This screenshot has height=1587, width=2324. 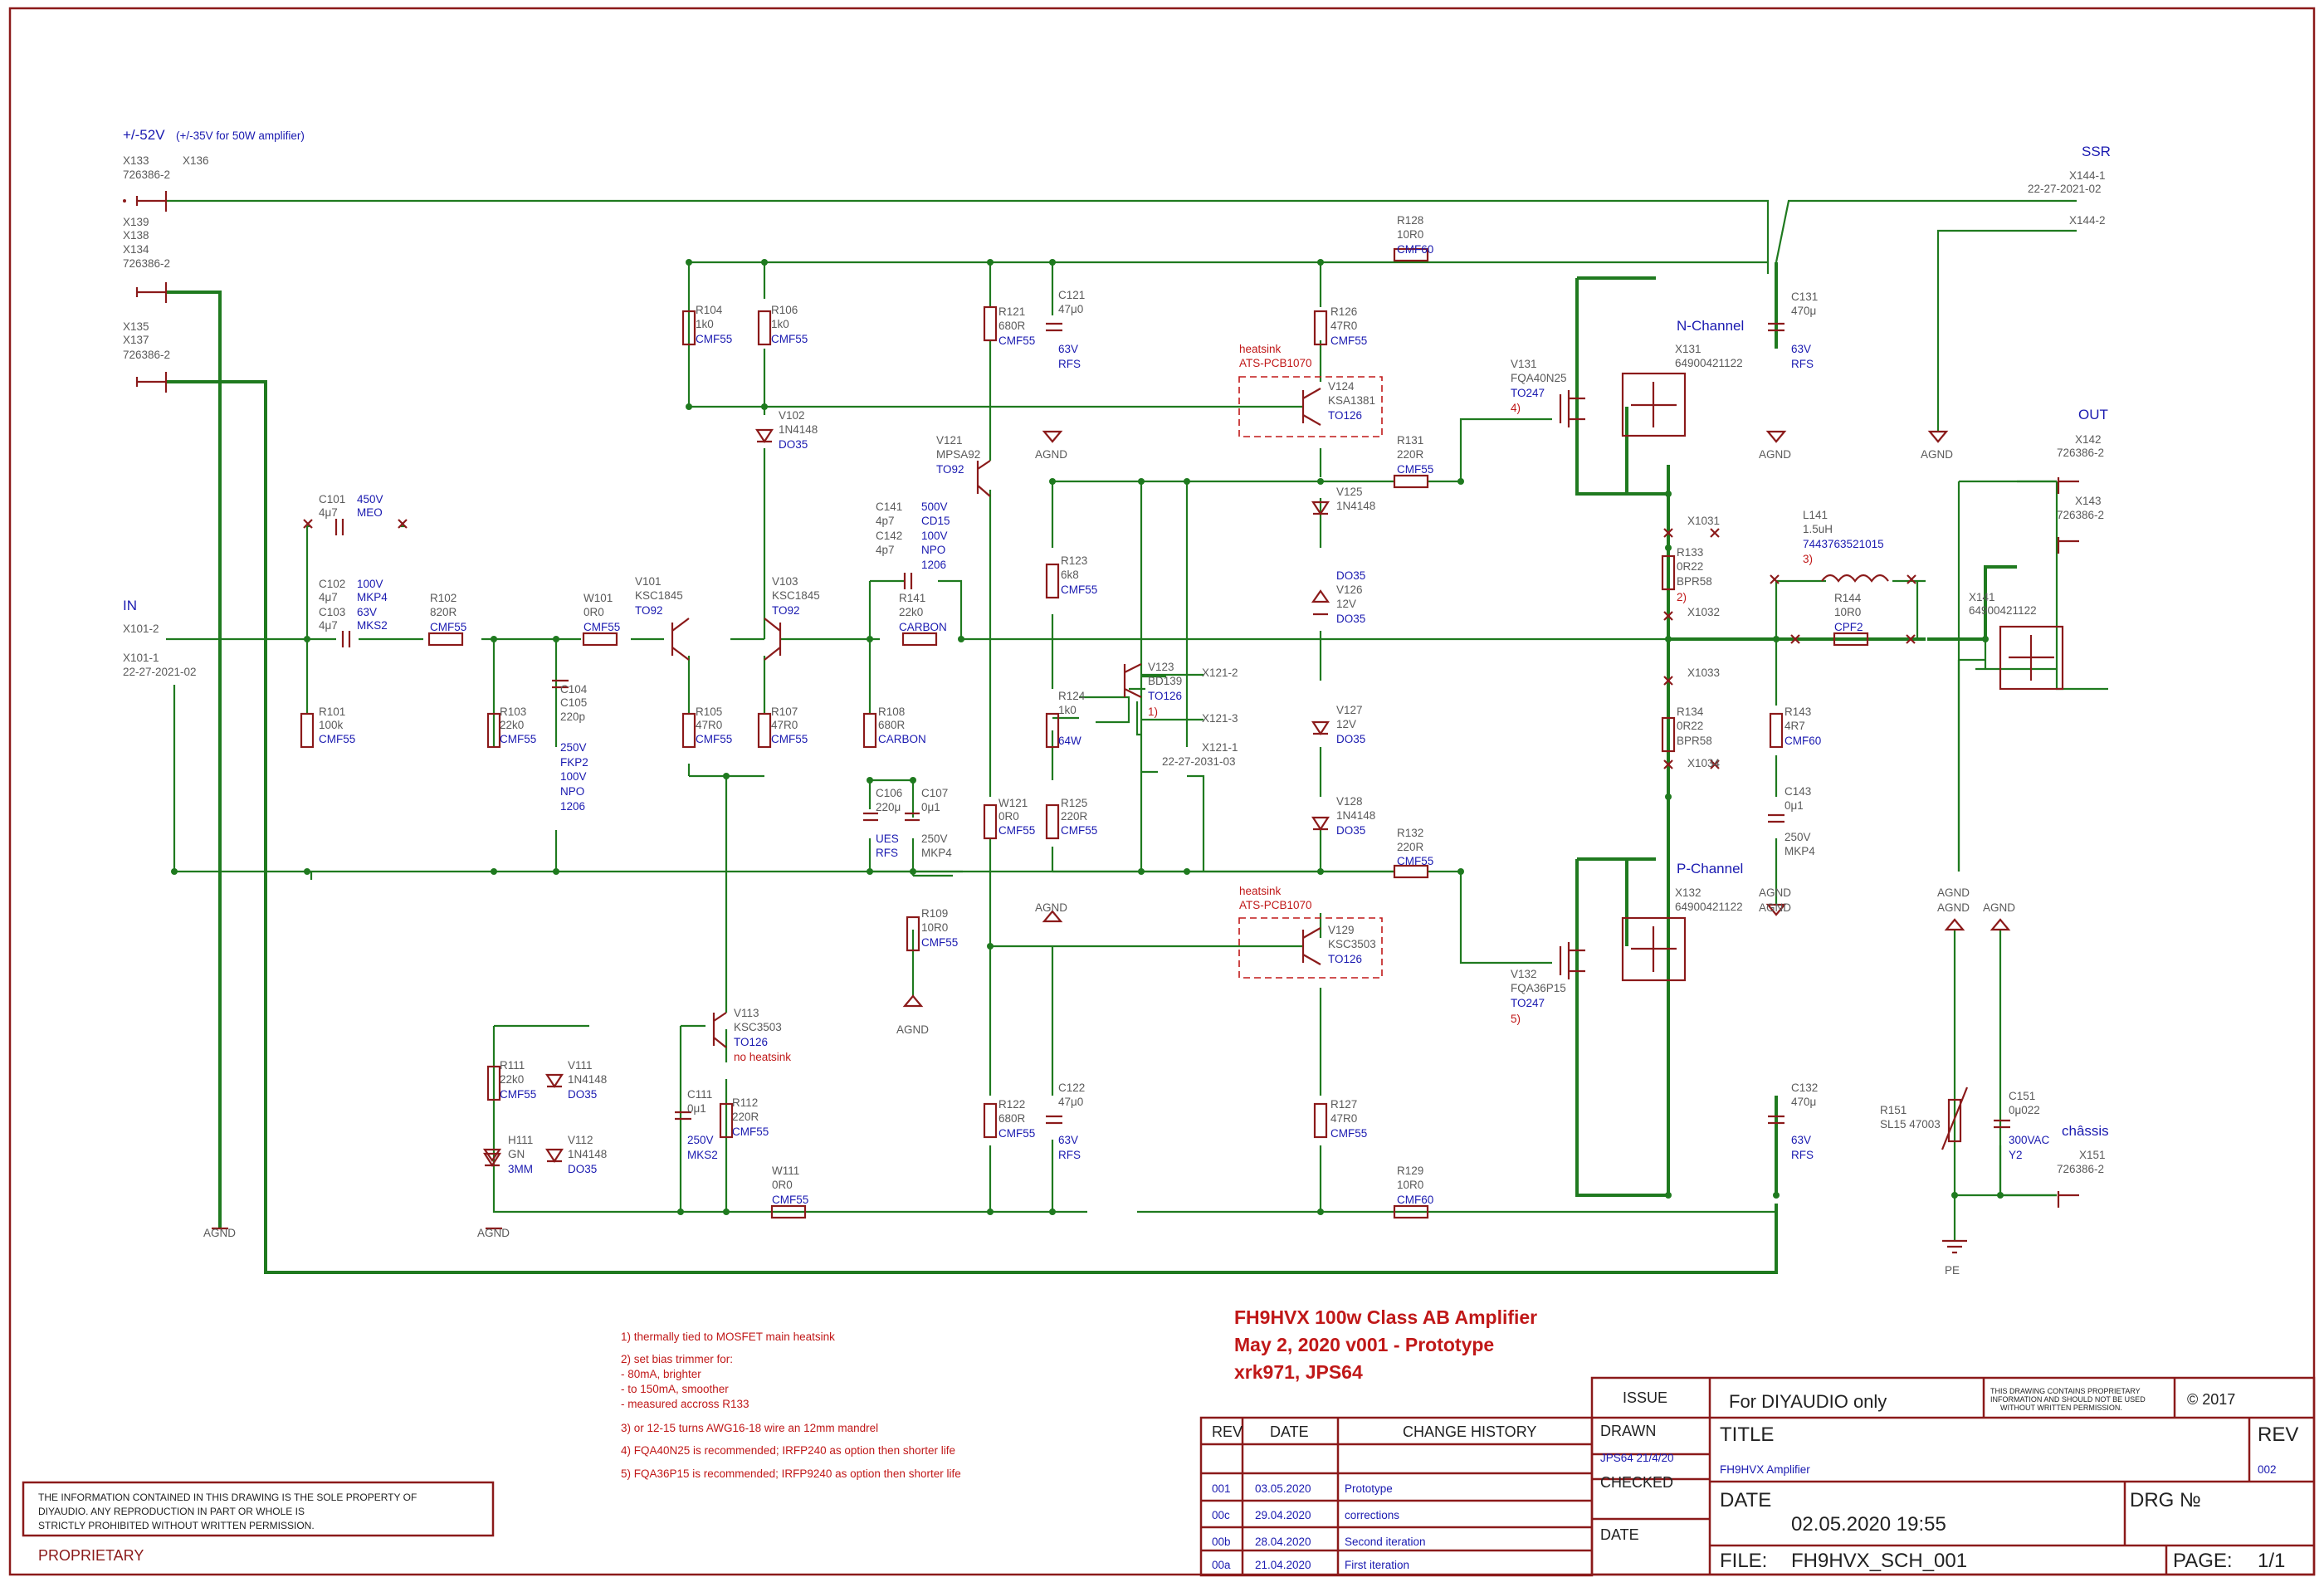 I want to click on svg-text: corrections, so click(x=1372, y=1515).